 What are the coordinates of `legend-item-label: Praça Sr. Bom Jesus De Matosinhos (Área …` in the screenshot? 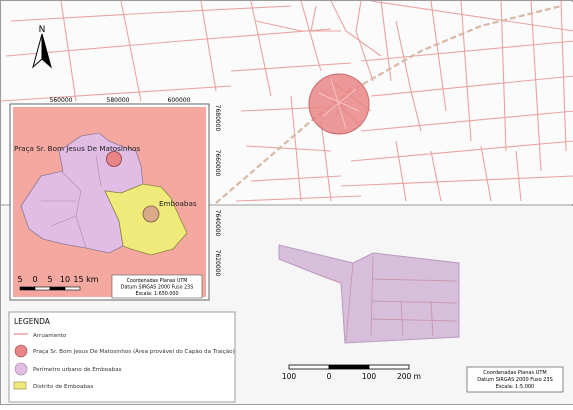 It's located at (134, 351).